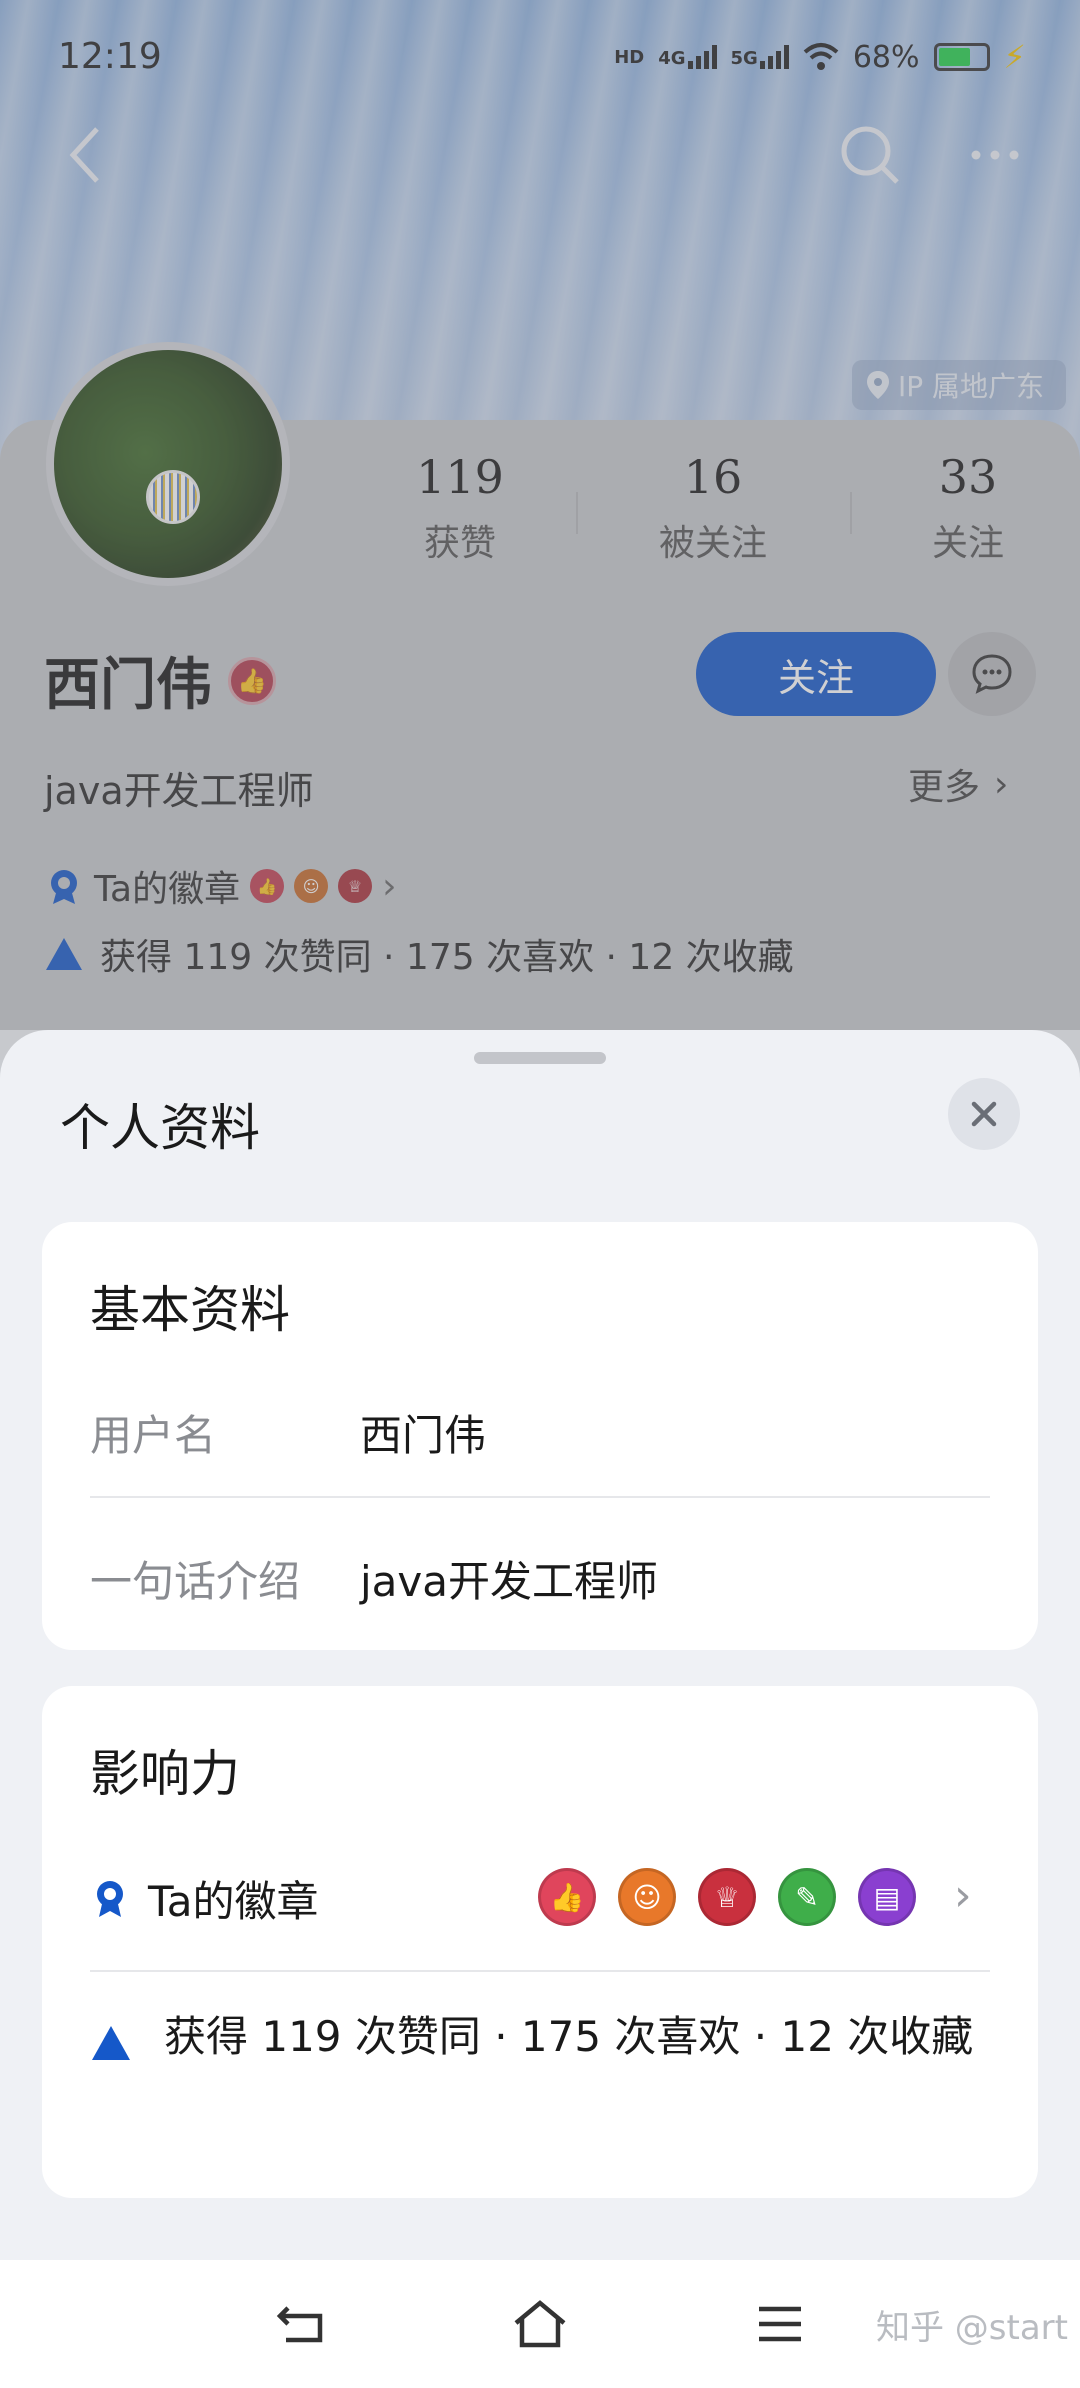 This screenshot has height=2388, width=1080. I want to click on nav-home-button, so click(540, 2324).